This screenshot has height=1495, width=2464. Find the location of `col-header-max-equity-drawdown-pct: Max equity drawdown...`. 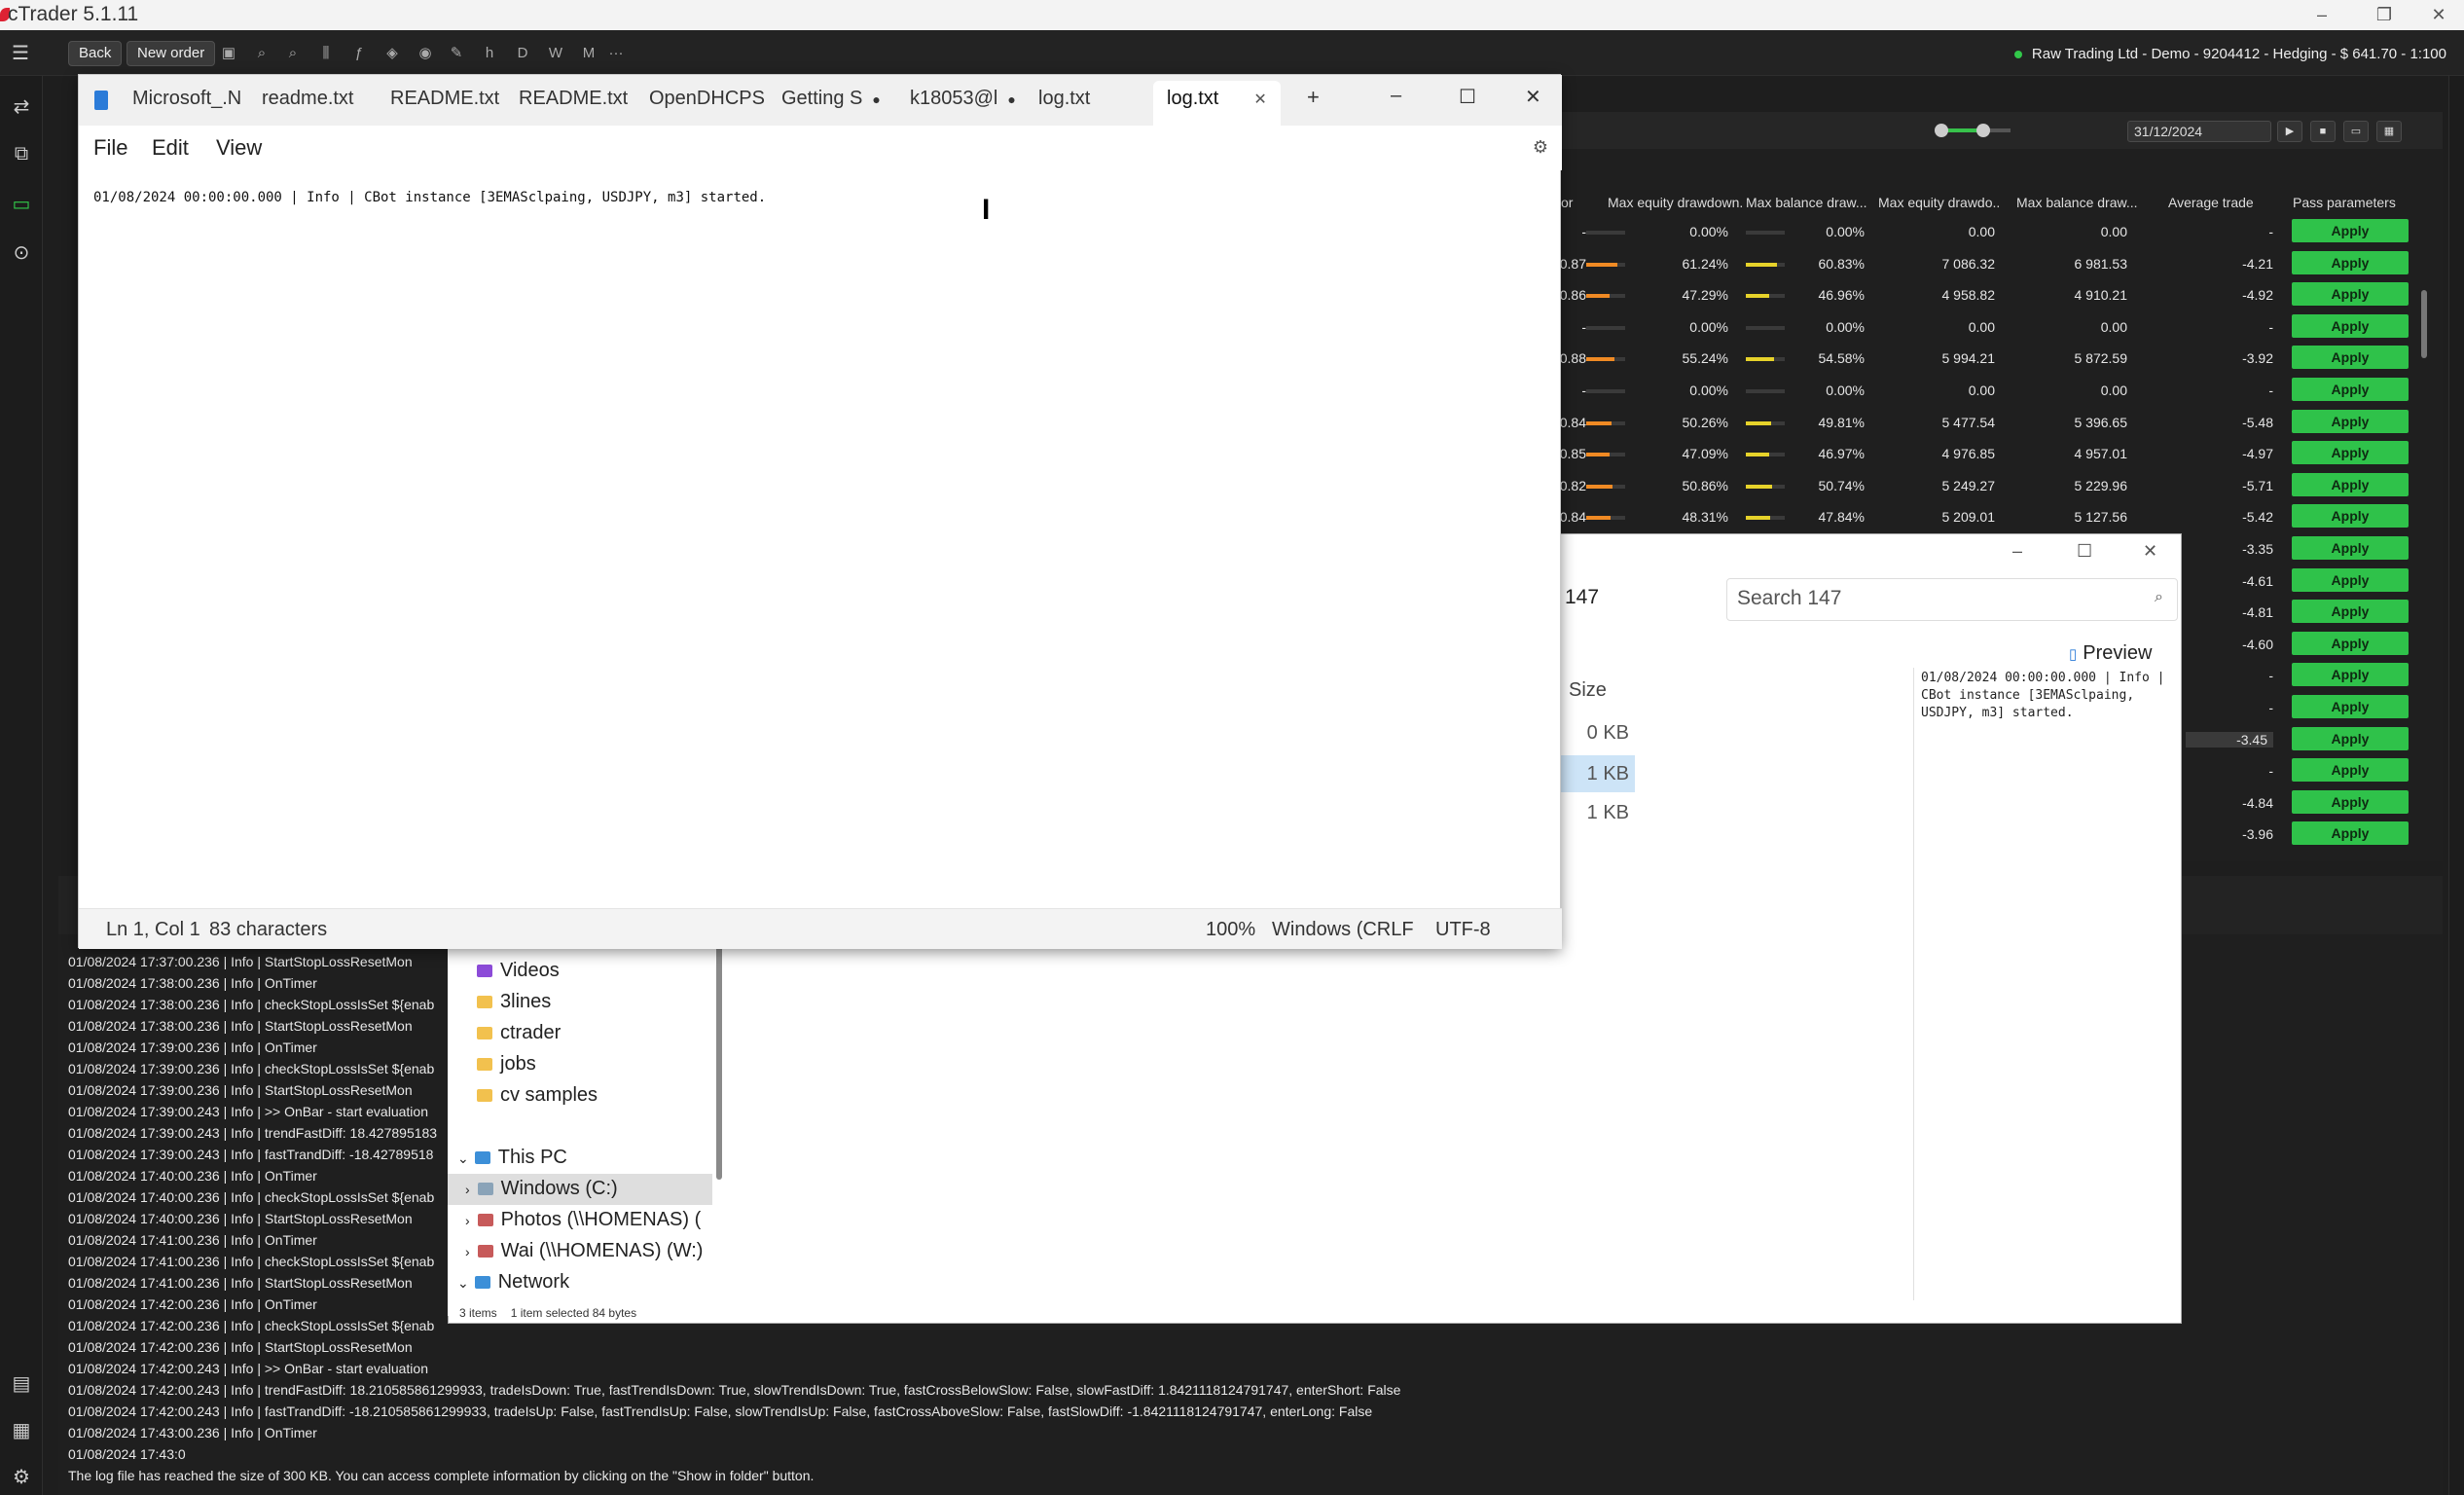

col-header-max-equity-drawdown-pct: Max equity drawdown... is located at coordinates (1675, 202).